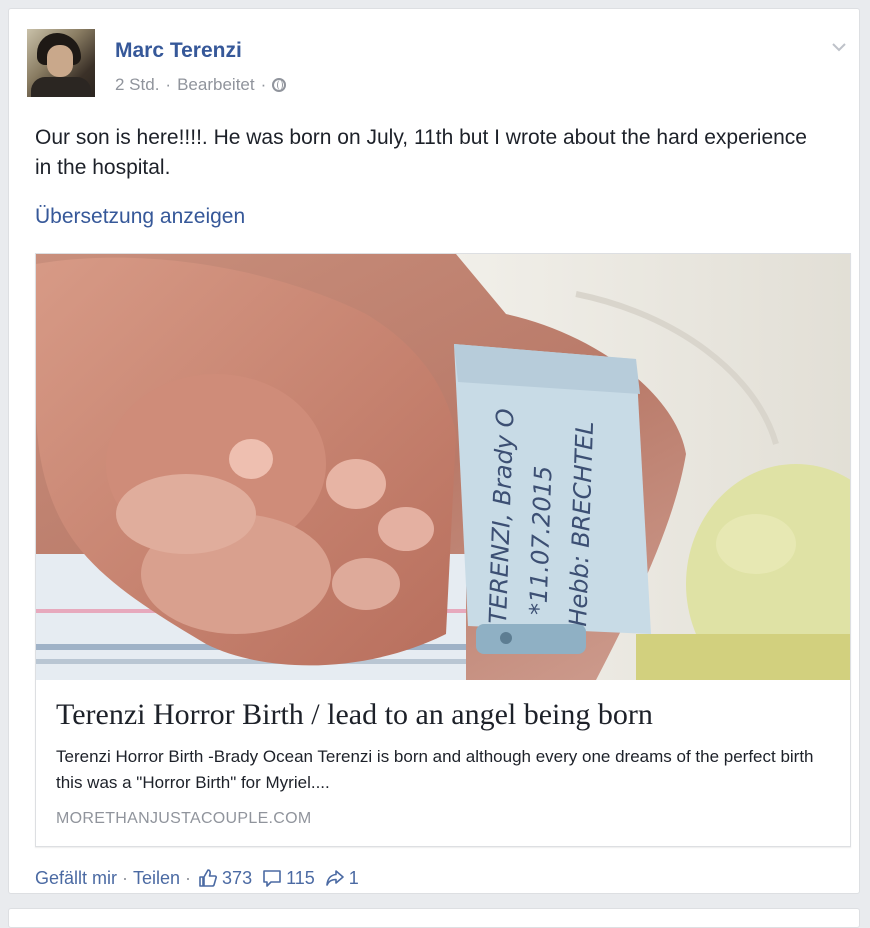  What do you see at coordinates (140, 217) in the screenshot?
I see `translate-link: Übersetzung anzeigen` at bounding box center [140, 217].